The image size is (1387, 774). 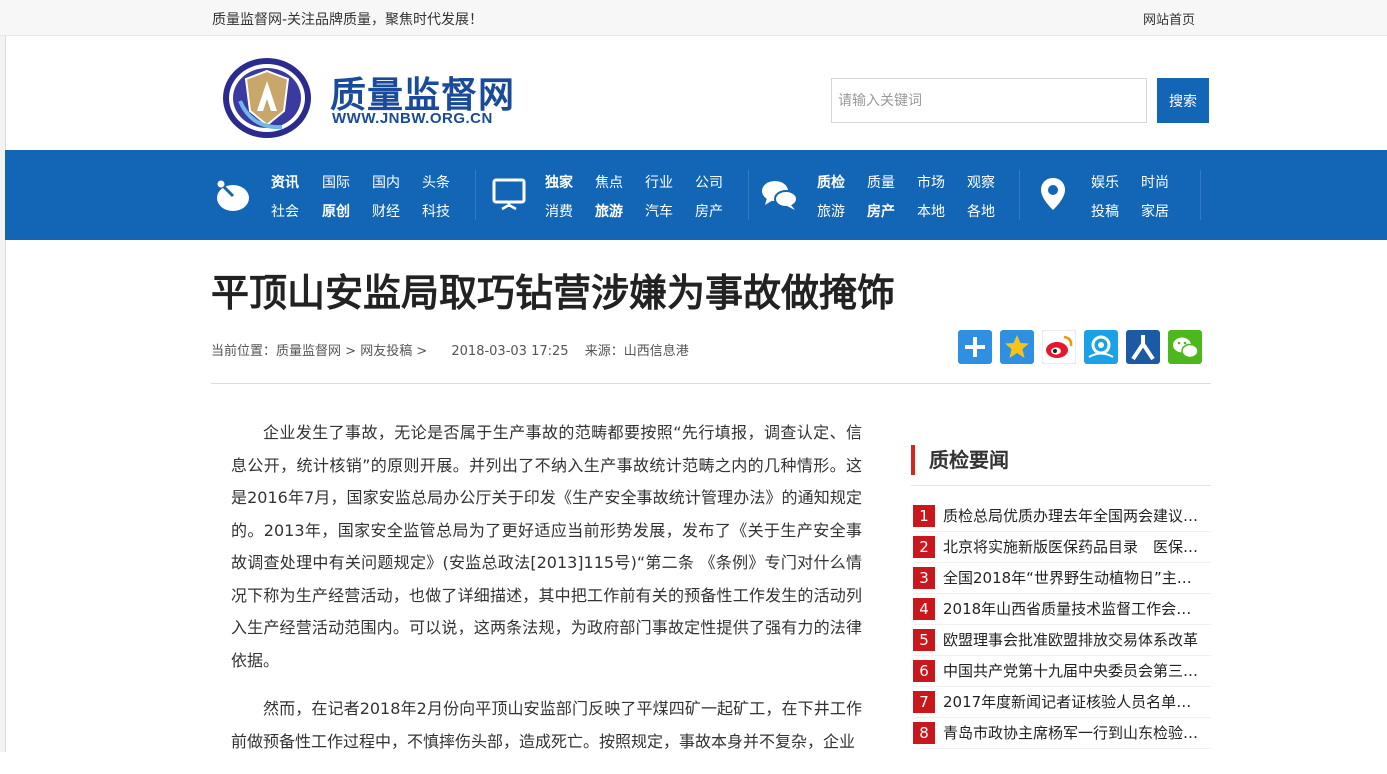 I want to click on nav-toutiao: 头条, so click(x=436, y=182).